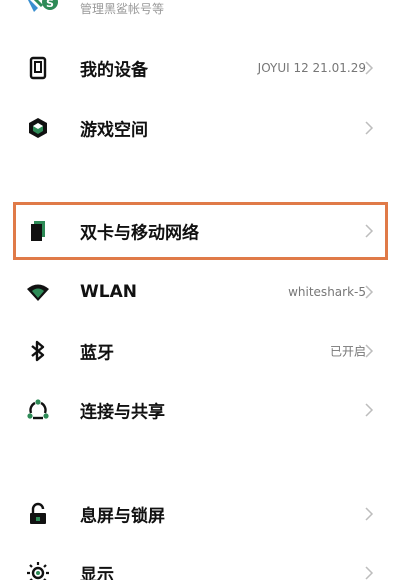  Describe the element at coordinates (200, 11) in the screenshot. I see `account-row: S 管理黑鲨帐号等` at that location.